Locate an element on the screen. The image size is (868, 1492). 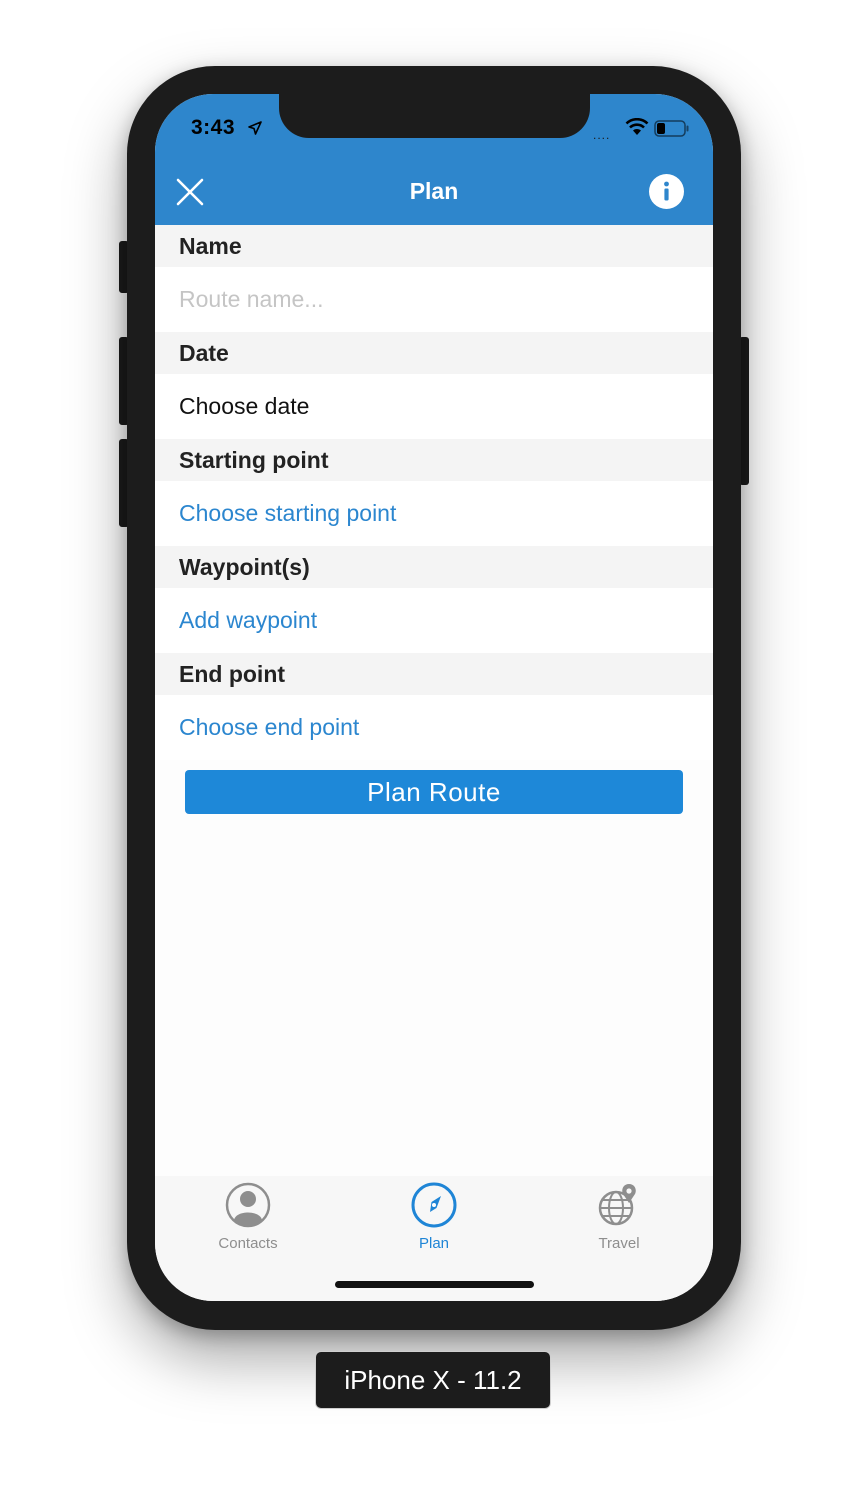
starting-point-header: Starting point is located at coordinates (434, 460).